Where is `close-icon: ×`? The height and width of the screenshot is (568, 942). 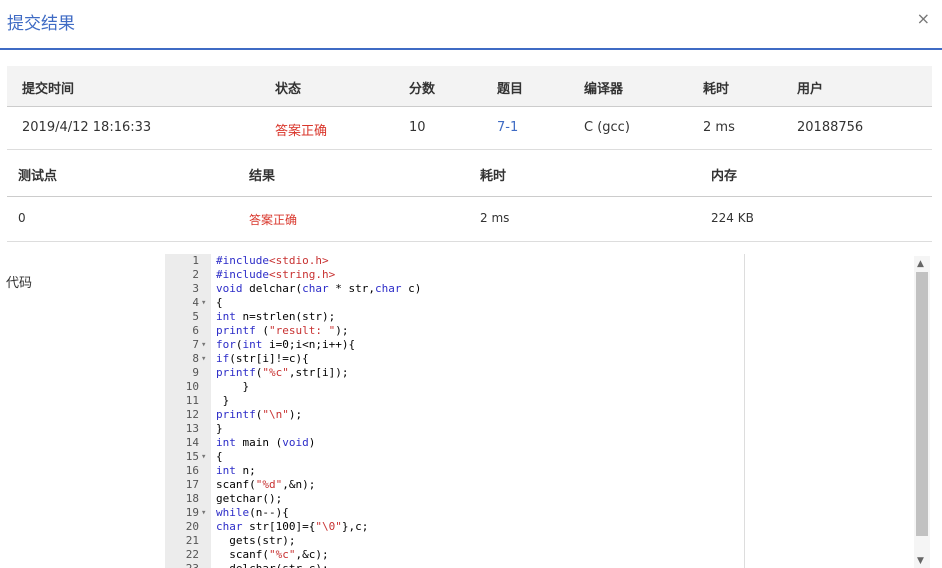
close-icon: × is located at coordinates (923, 18).